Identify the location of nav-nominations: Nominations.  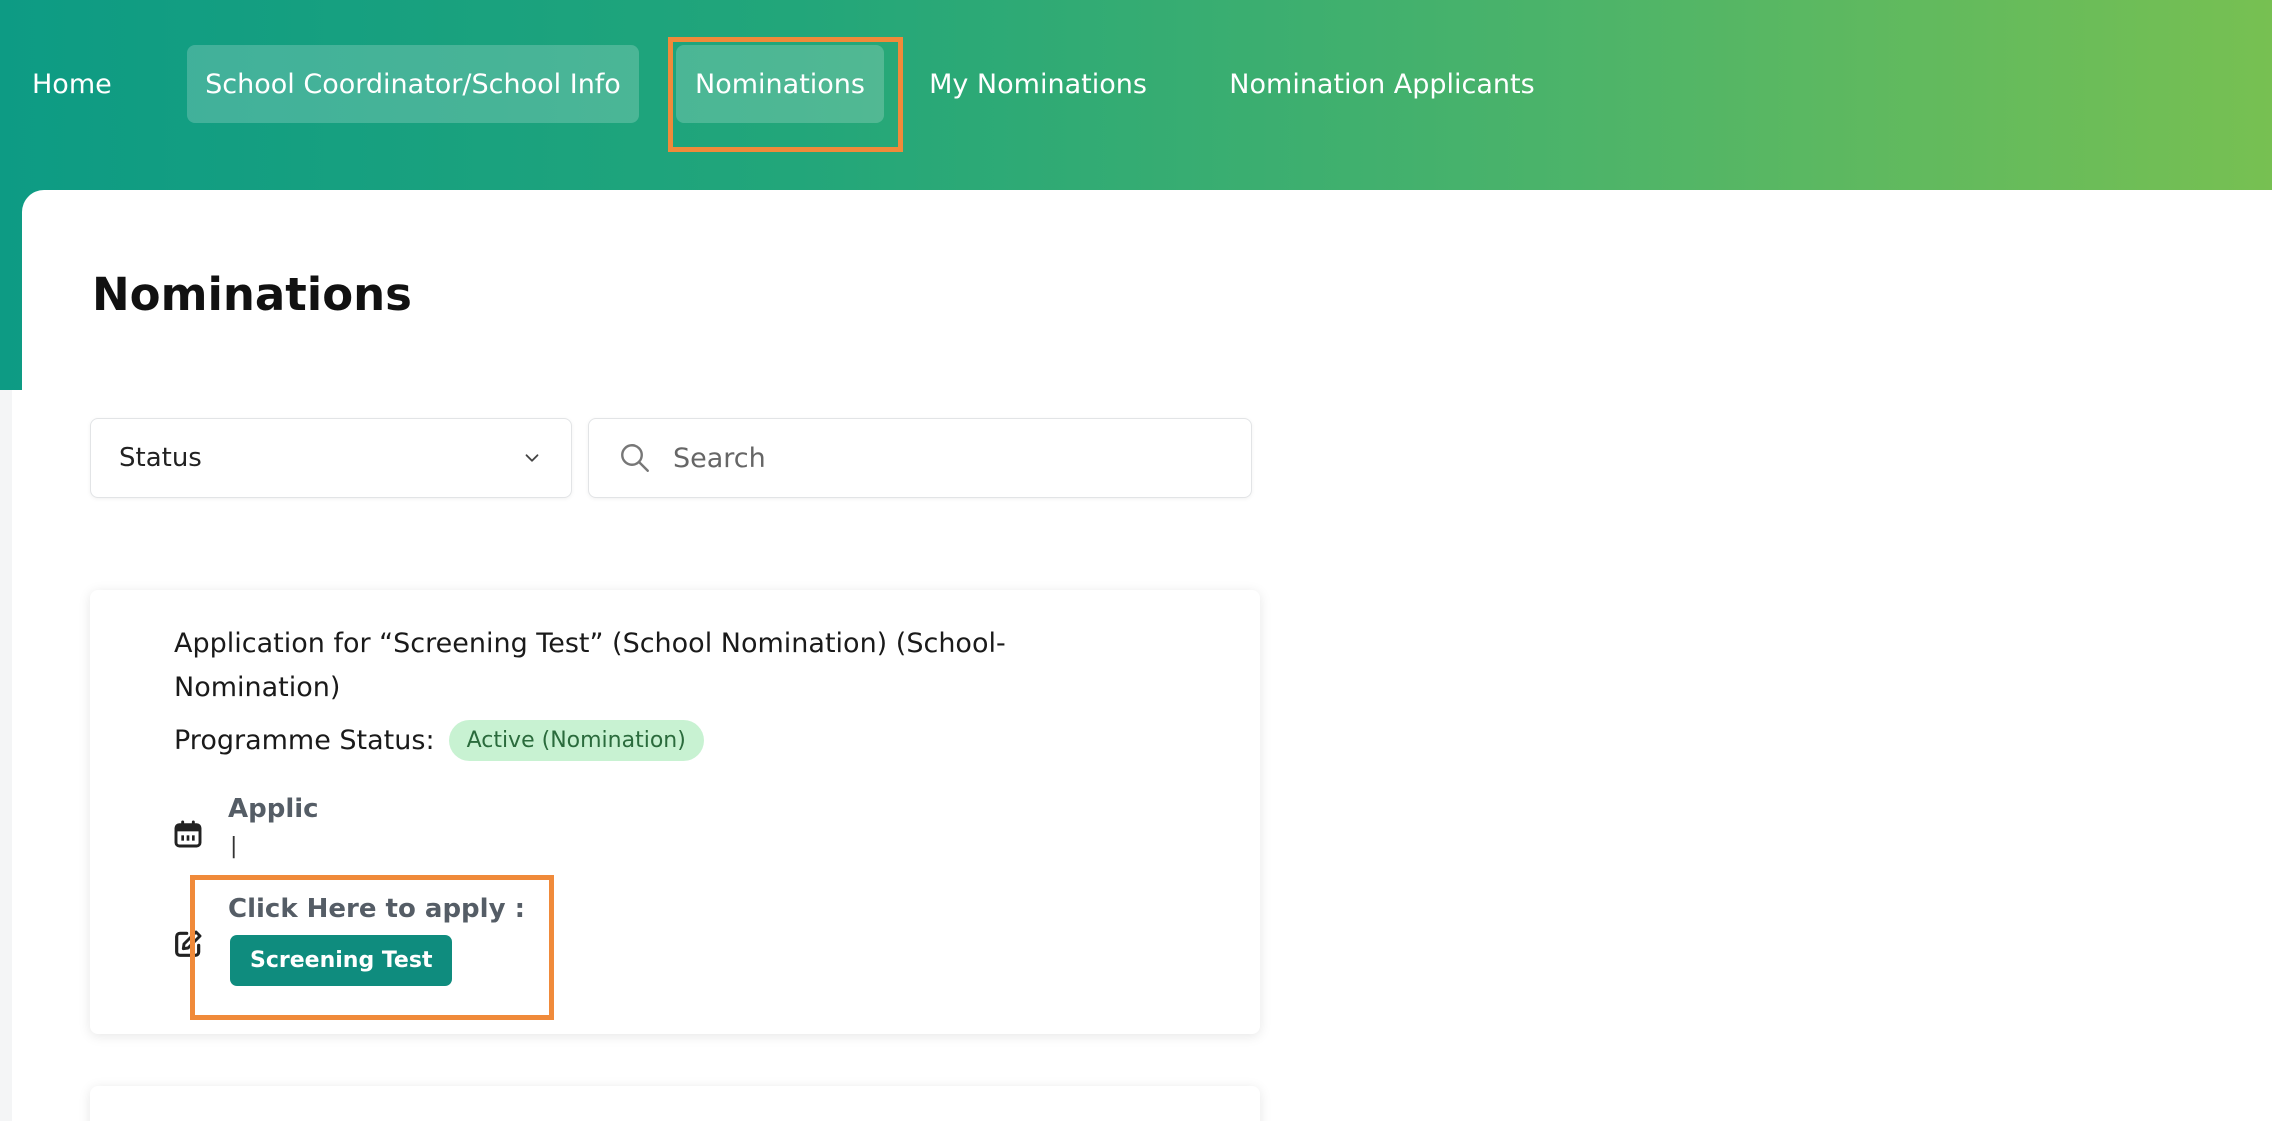
(780, 84).